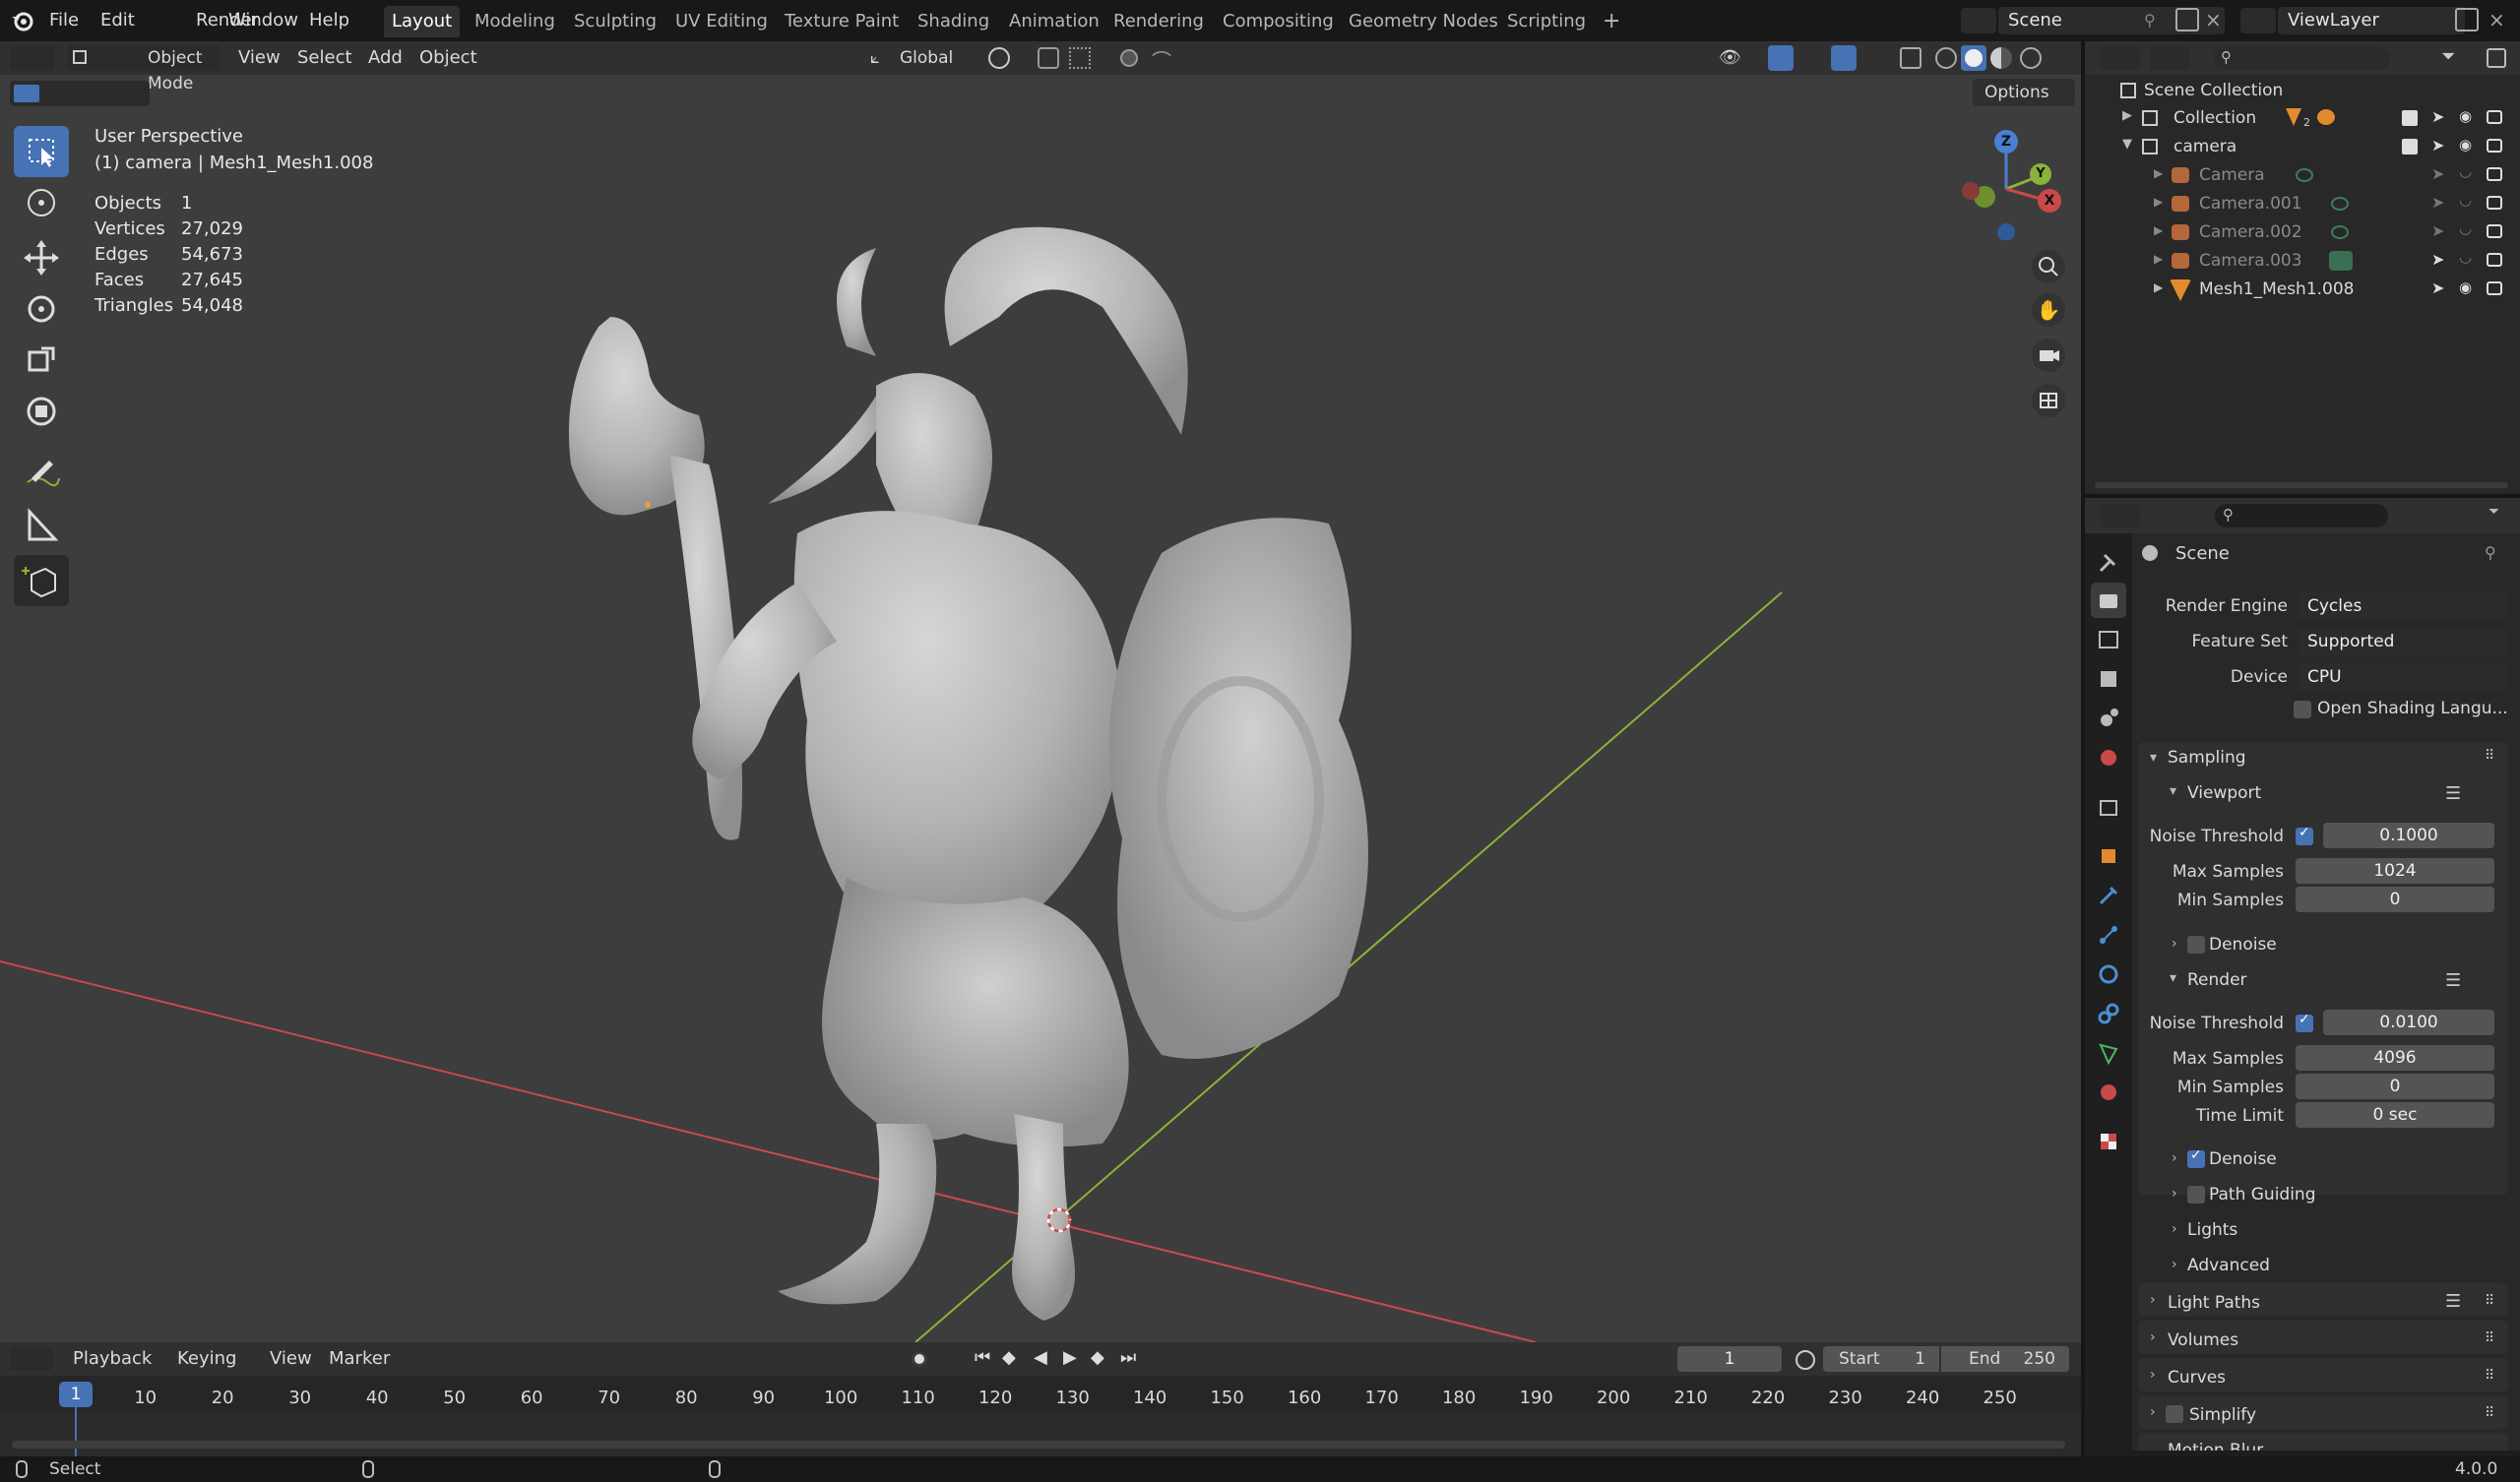 This screenshot has height=1482, width=2520. I want to click on tab-rendering: Rendering, so click(1158, 21).